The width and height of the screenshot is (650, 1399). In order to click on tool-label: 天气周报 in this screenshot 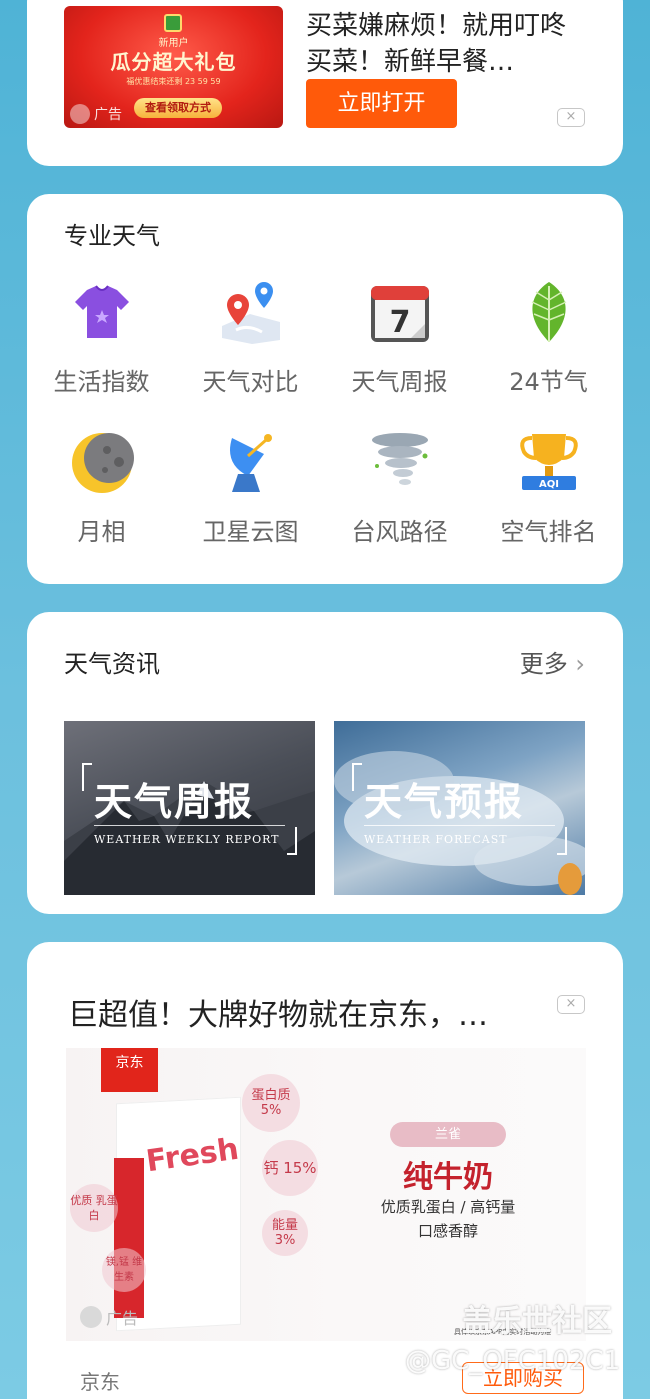, I will do `click(399, 382)`.